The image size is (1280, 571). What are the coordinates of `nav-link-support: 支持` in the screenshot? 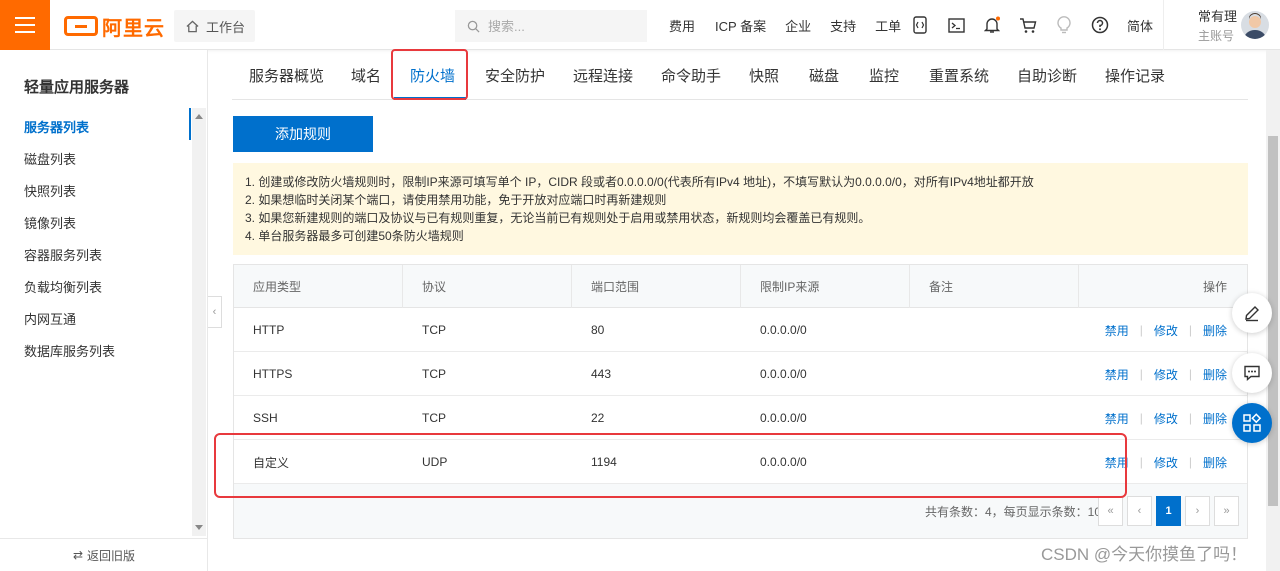 It's located at (843, 25).